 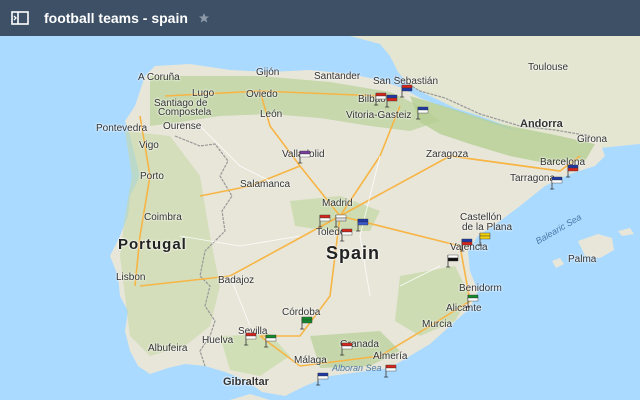 I want to click on marker-cordoba, so click(x=306, y=323).